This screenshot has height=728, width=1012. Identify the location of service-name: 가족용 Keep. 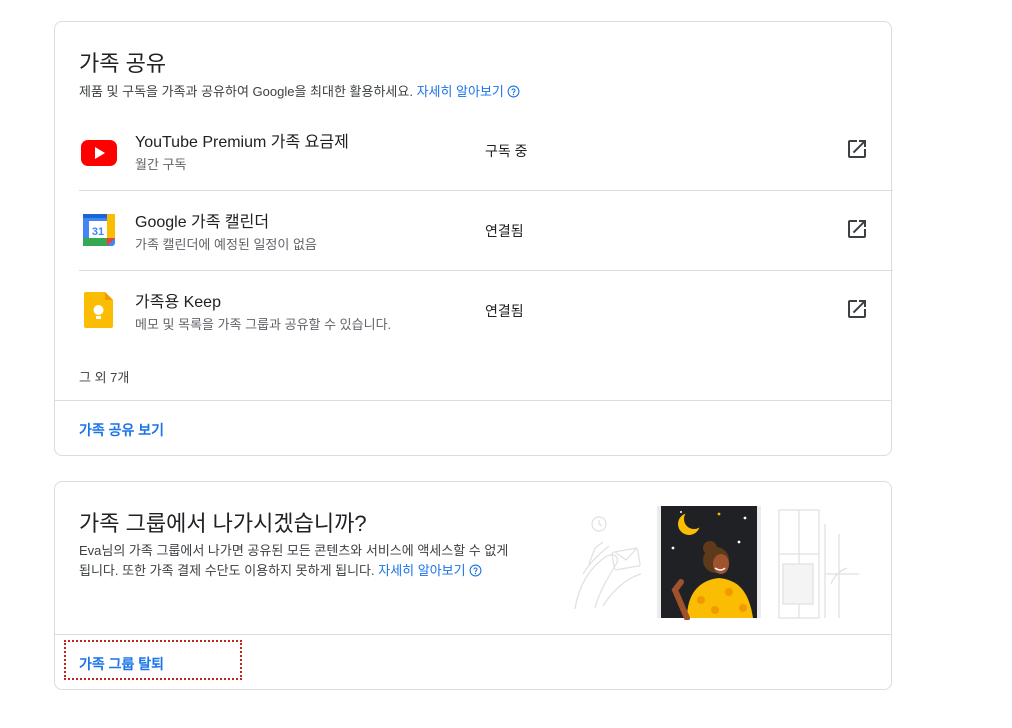
(178, 302).